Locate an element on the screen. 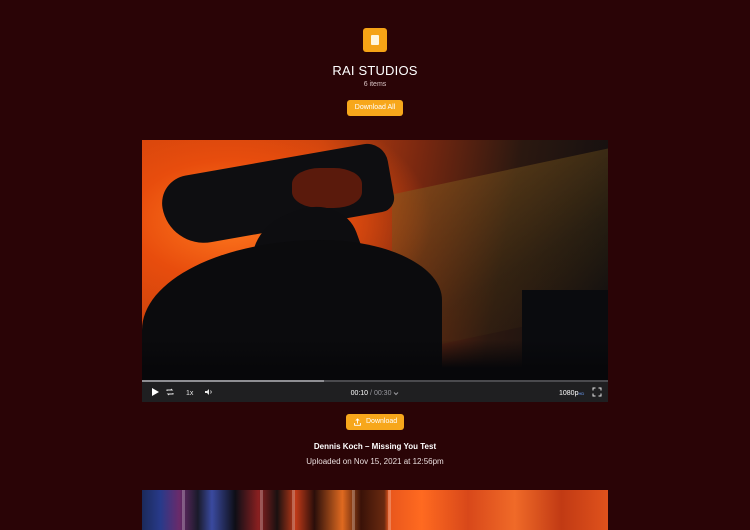 The image size is (750, 530). progress-fill is located at coordinates (233, 381).